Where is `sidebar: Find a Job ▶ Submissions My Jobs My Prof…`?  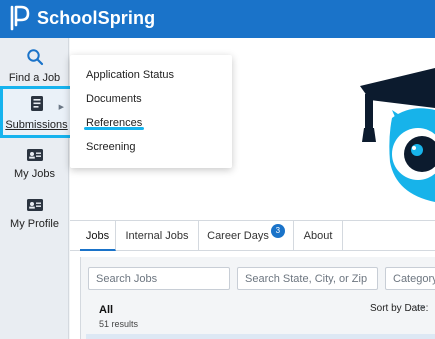
sidebar: Find a Job ▶ Submissions My Jobs My Prof… is located at coordinates (36, 188).